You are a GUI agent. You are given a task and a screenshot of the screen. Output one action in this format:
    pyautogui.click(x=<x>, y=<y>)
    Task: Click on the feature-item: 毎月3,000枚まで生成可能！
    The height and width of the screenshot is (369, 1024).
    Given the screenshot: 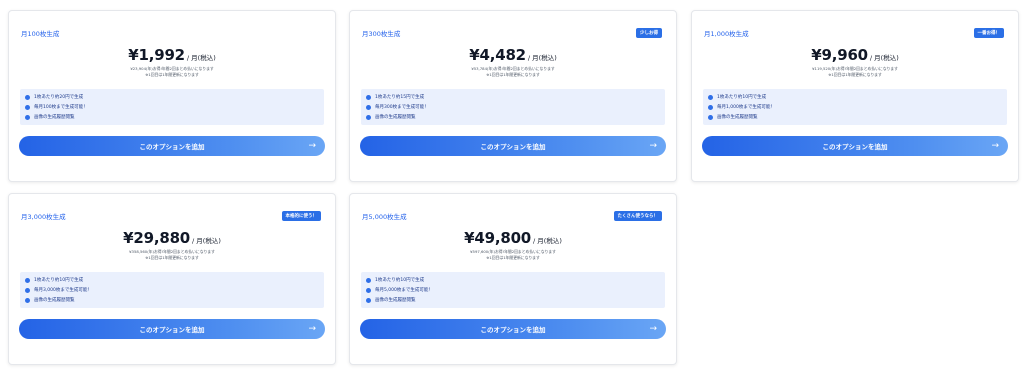 What is the action you would take?
    pyautogui.click(x=172, y=290)
    